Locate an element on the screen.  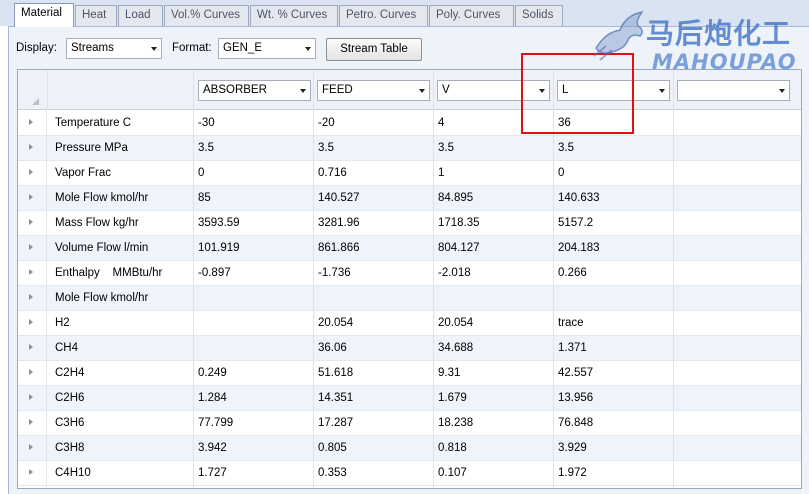
table-row: Pressure MPa 3.5 3.5 3.5 3.5 is located at coordinates (409, 148).